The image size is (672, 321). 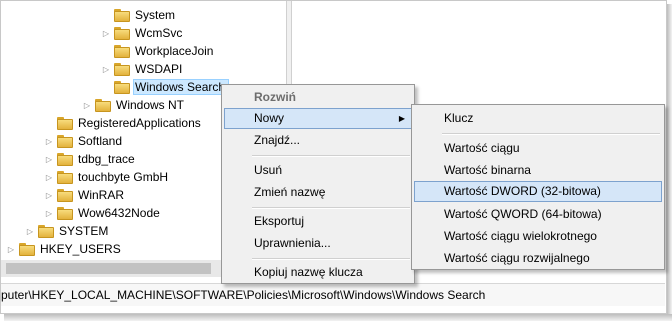 What do you see at coordinates (269, 118) in the screenshot?
I see `menu-item-label: Nowy` at bounding box center [269, 118].